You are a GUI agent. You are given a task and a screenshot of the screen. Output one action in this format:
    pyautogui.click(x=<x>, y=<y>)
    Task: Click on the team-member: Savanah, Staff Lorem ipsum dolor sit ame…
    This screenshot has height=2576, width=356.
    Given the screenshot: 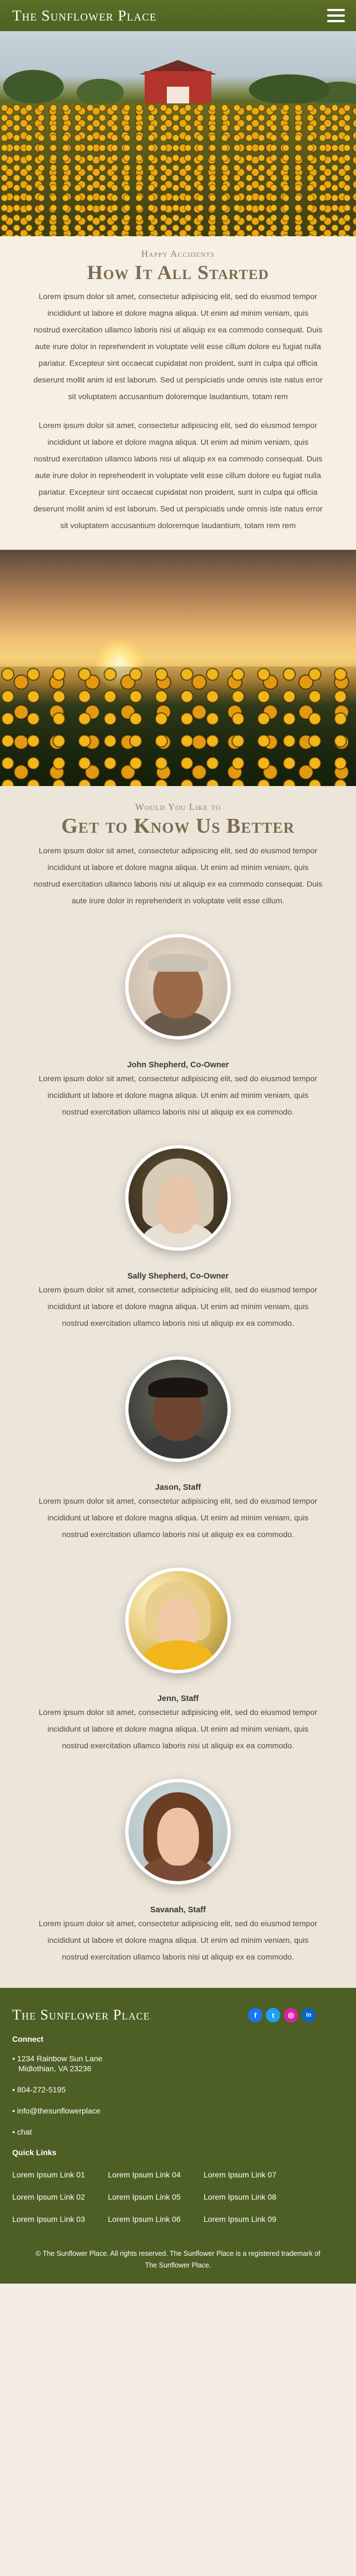 What is the action you would take?
    pyautogui.click(x=178, y=1873)
    